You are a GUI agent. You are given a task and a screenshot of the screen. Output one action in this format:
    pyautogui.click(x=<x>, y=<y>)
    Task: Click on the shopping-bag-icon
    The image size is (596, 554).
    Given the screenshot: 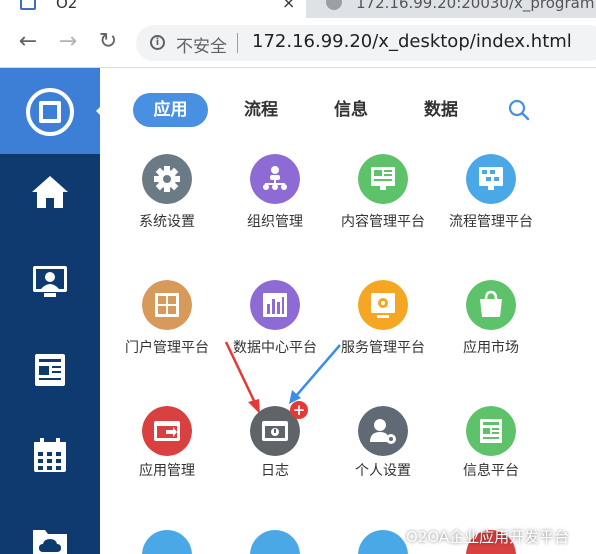 What is the action you would take?
    pyautogui.click(x=491, y=305)
    